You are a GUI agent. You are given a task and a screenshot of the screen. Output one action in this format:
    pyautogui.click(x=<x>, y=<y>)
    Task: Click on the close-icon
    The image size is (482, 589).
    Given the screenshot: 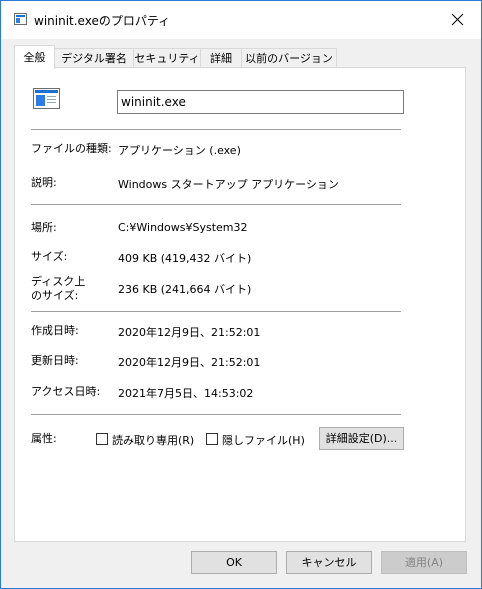 What is the action you would take?
    pyautogui.click(x=457, y=19)
    